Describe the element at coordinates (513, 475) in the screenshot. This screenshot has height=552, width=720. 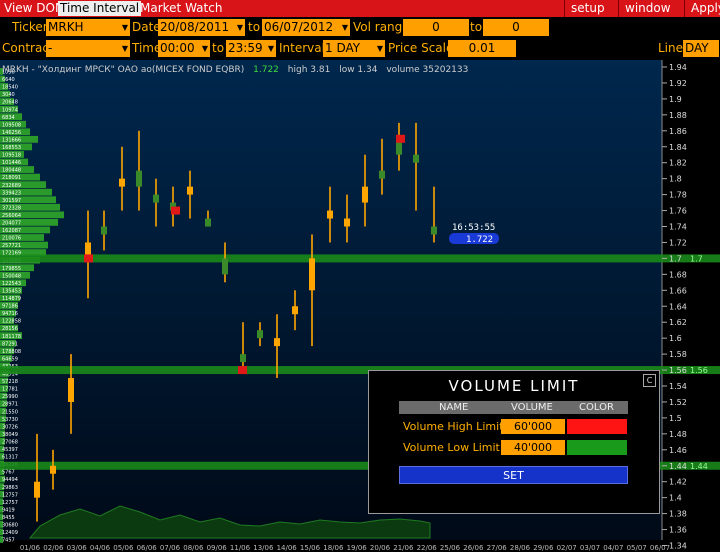
I see `set-button: SET` at that location.